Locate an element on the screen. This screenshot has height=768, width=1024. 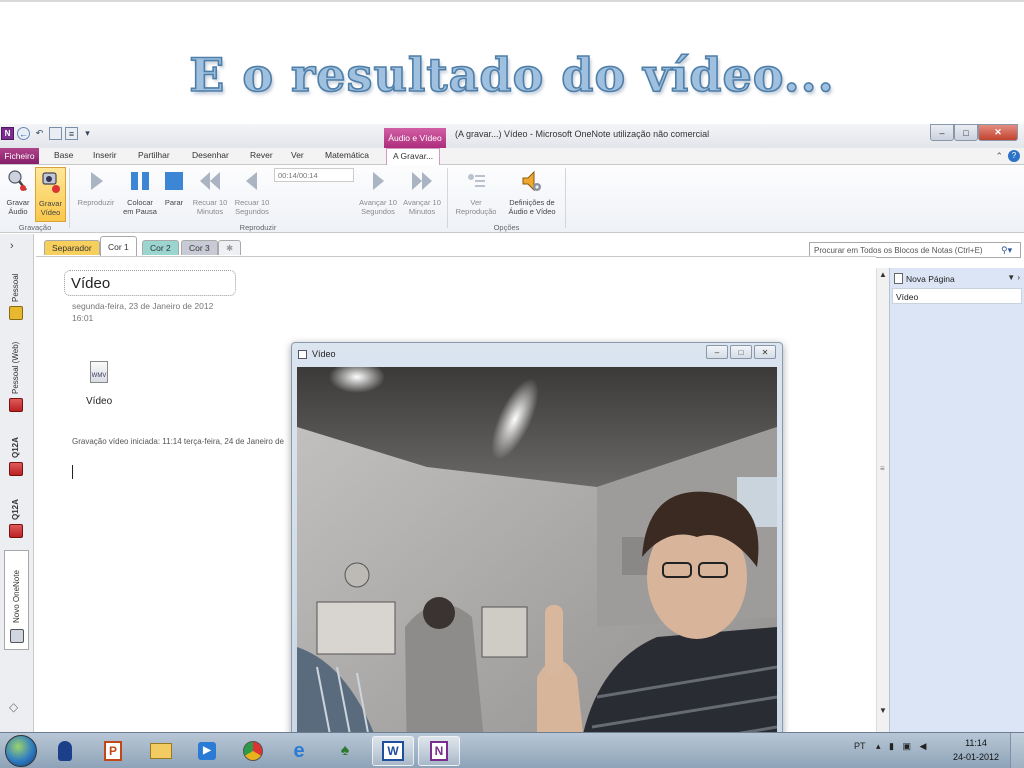
unfiled-notes-icon: ◇ is located at coordinates (13, 707).